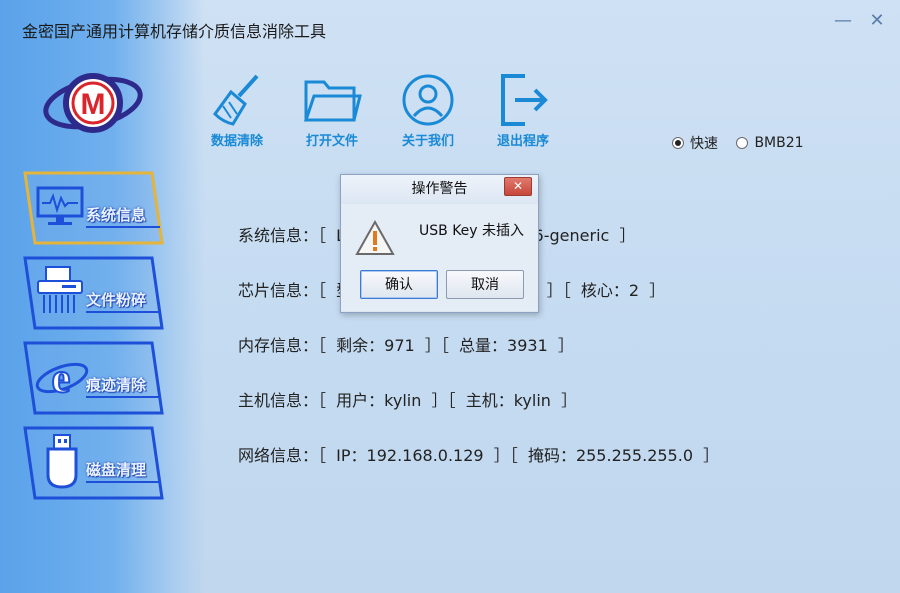 This screenshot has width=900, height=593. What do you see at coordinates (62, 461) in the screenshot?
I see `usb-icon` at bounding box center [62, 461].